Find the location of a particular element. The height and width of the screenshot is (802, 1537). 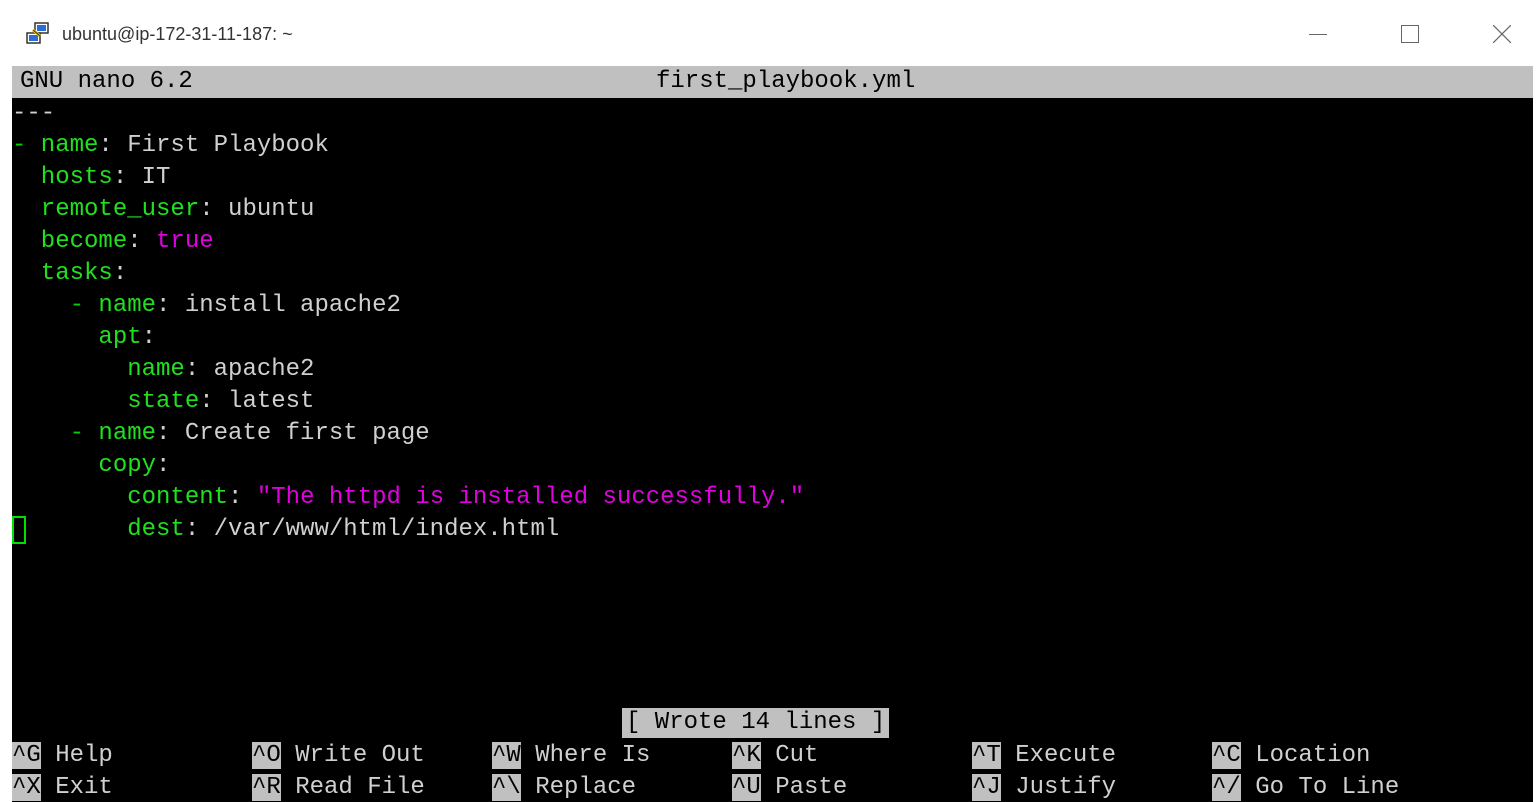

status-message: [ Wrote 14 lines ] is located at coordinates (756, 723).